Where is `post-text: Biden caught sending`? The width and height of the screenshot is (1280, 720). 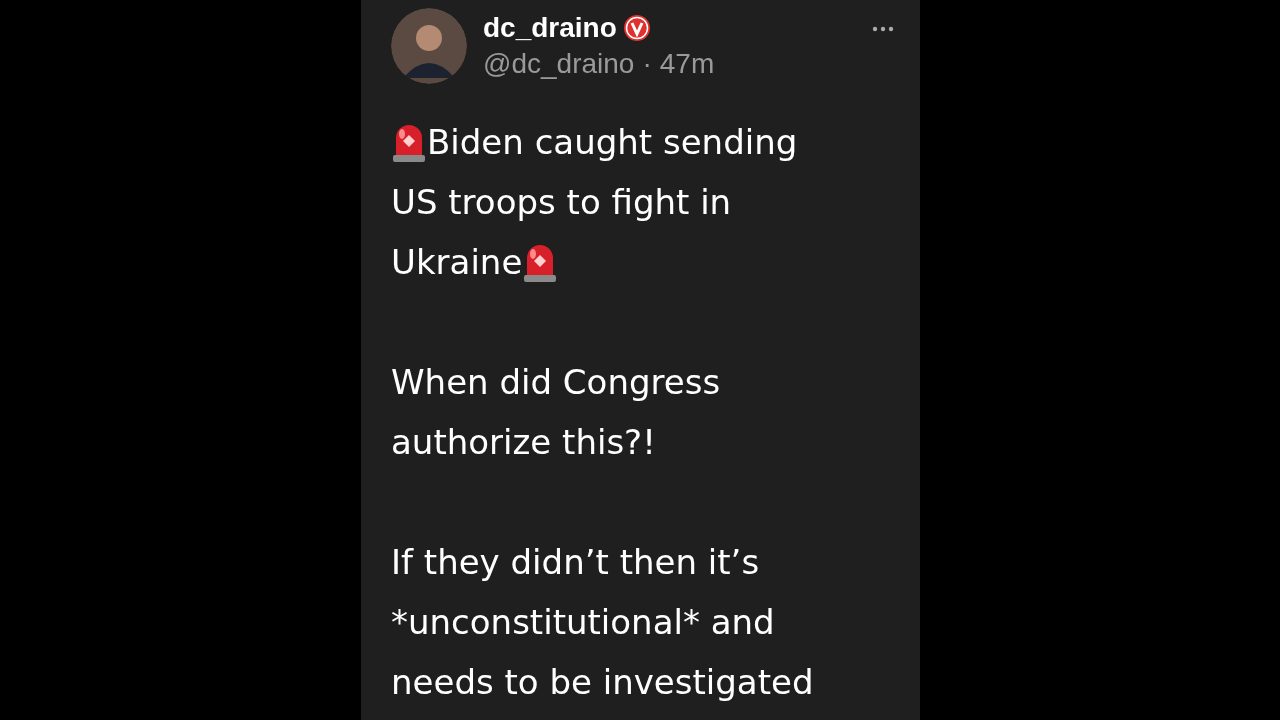
post-text: Biden caught sending is located at coordinates (612, 142).